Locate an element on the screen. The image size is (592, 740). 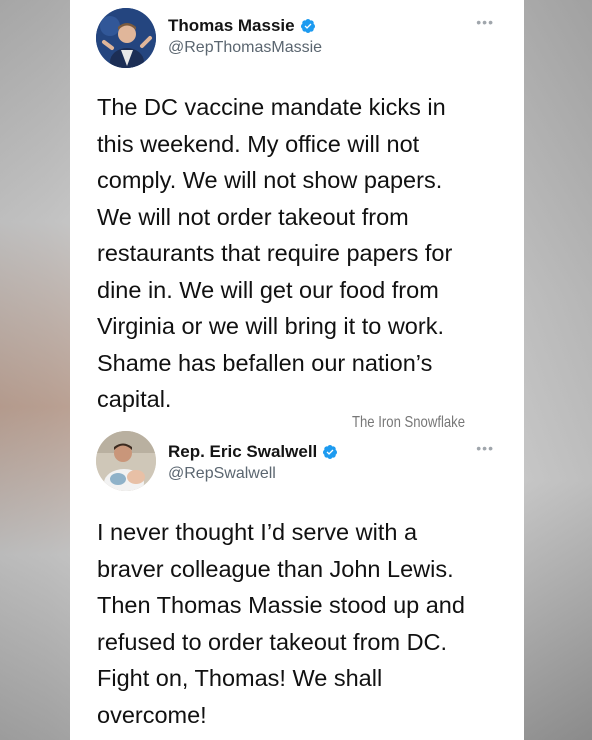
display-name-row: Rep. Eric Swalwell is located at coordinates (253, 452).